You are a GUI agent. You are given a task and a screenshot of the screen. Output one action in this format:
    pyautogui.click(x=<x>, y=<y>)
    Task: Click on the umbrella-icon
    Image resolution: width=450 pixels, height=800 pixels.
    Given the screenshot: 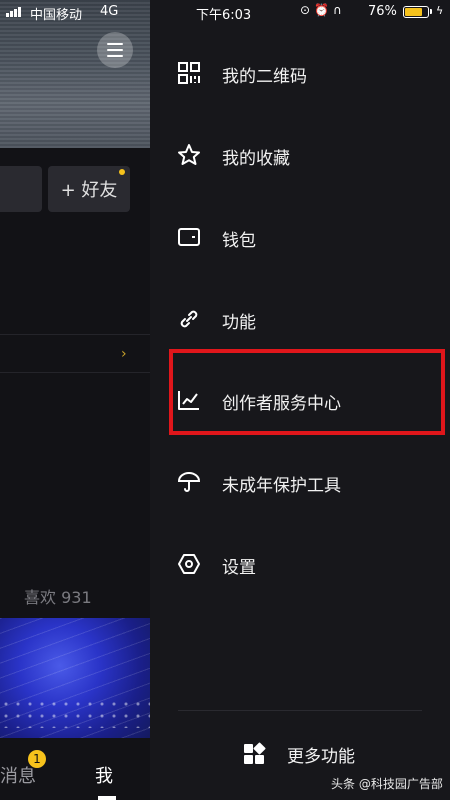 What is the action you would take?
    pyautogui.click(x=189, y=482)
    